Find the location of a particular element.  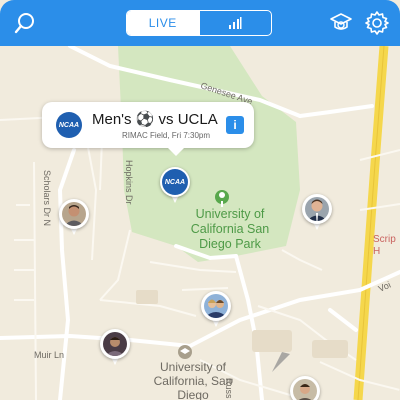

view-toggle: LIVE is located at coordinates (199, 23).